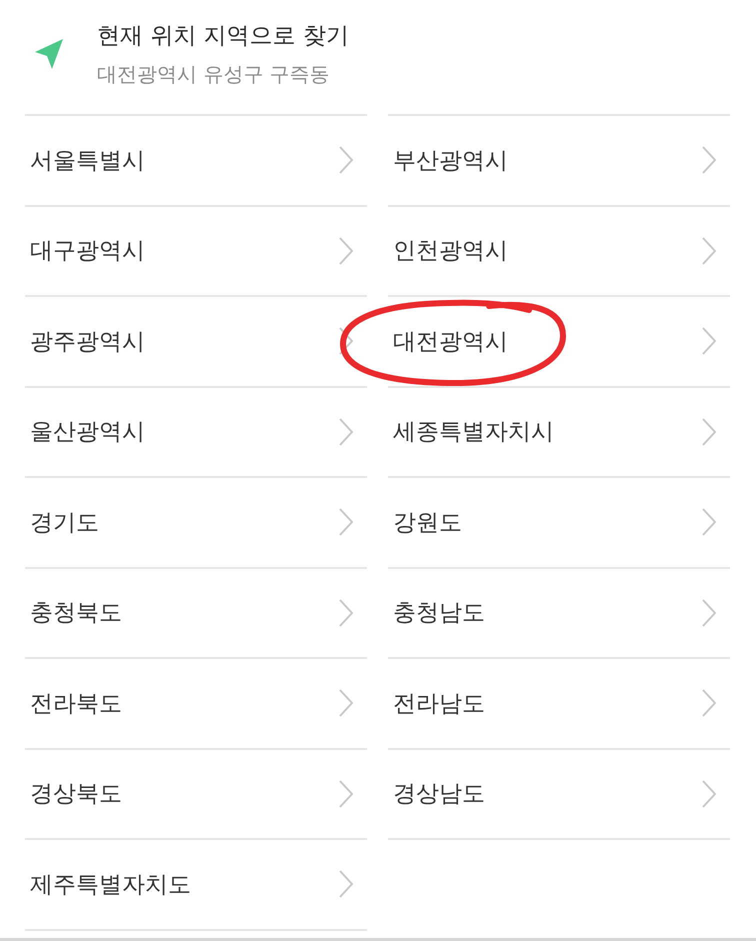 The height and width of the screenshot is (941, 756). What do you see at coordinates (559, 160) in the screenshot?
I see `region-item: 부산광역시` at bounding box center [559, 160].